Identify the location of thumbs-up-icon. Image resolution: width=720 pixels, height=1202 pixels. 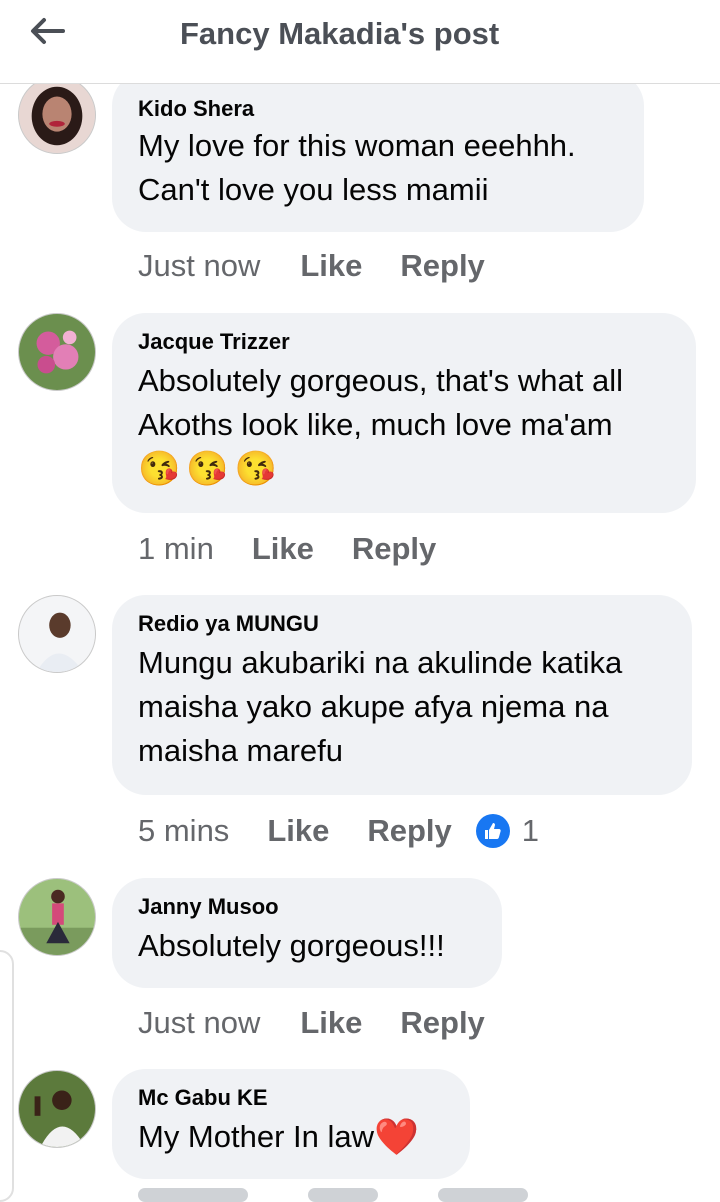
(492, 831).